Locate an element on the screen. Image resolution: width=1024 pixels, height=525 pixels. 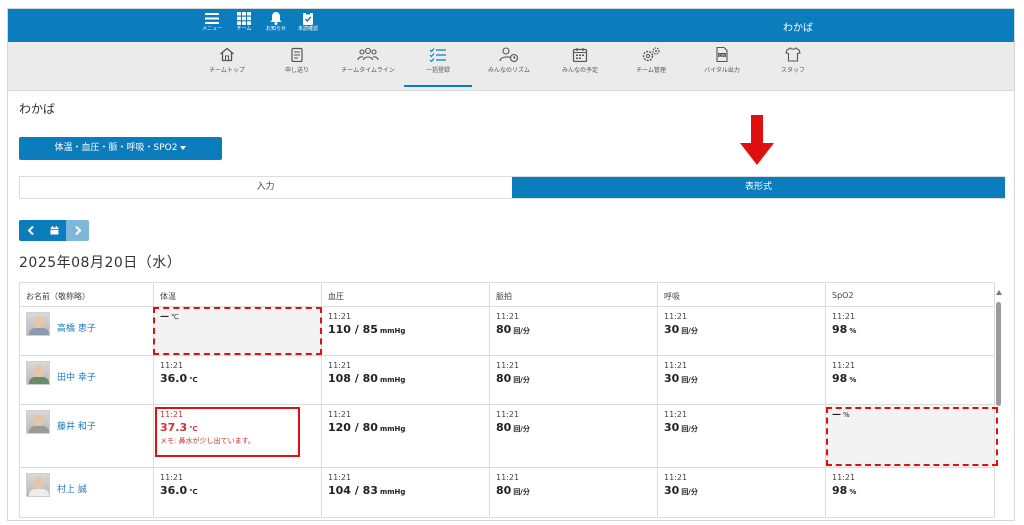
view-tabs: 入力 表形式 is located at coordinates (512, 187).